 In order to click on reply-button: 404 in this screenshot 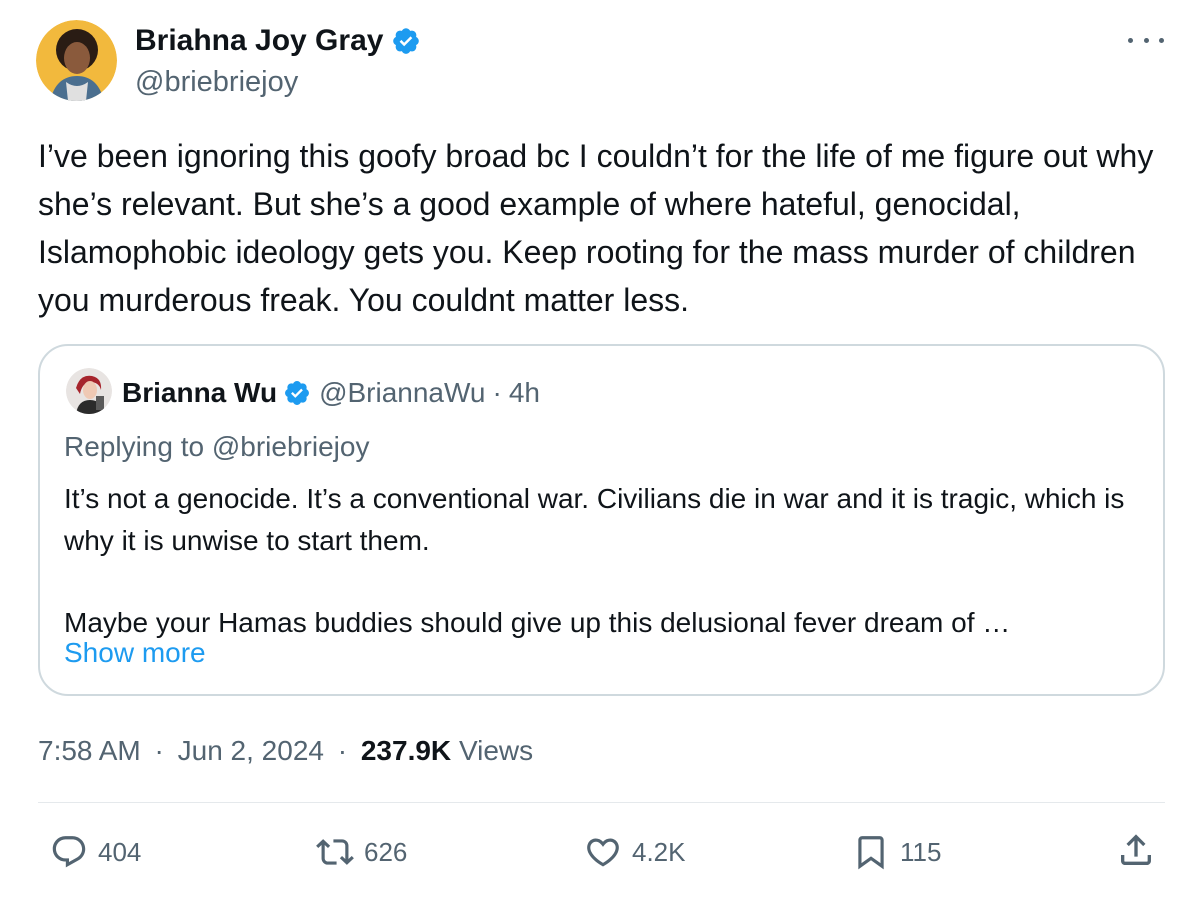, I will do `click(95, 852)`.